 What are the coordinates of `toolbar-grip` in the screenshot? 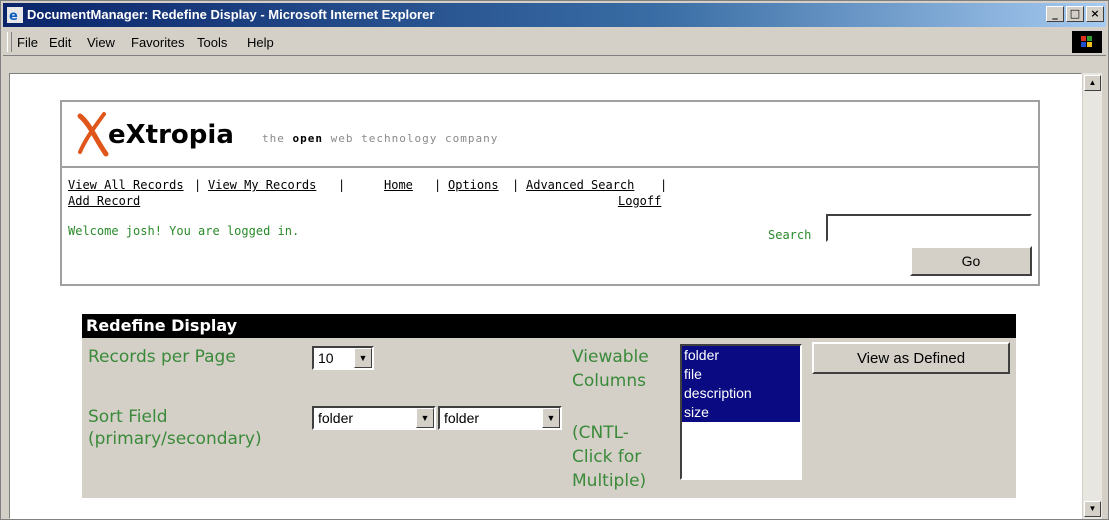 It's located at (9, 42).